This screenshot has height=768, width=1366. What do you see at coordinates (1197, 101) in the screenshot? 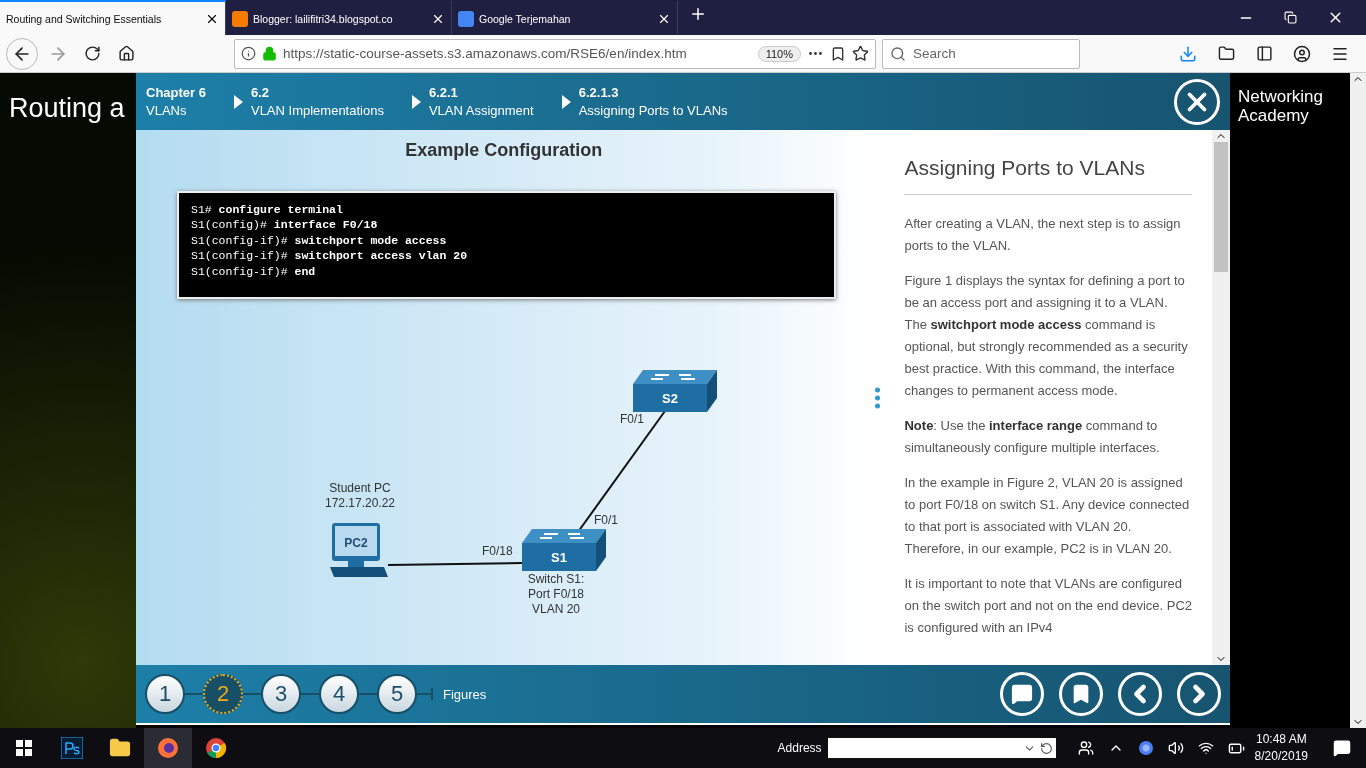
I see `close-button` at bounding box center [1197, 101].